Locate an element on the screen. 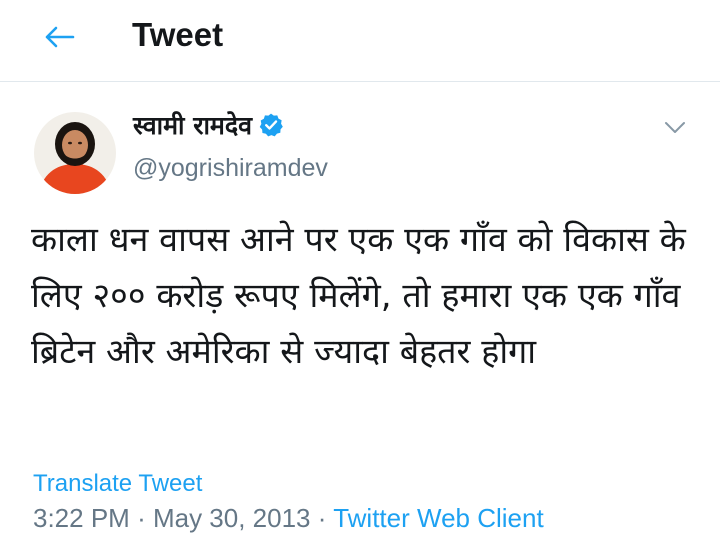 Image resolution: width=720 pixels, height=558 pixels. page-title: Tweet is located at coordinates (178, 34).